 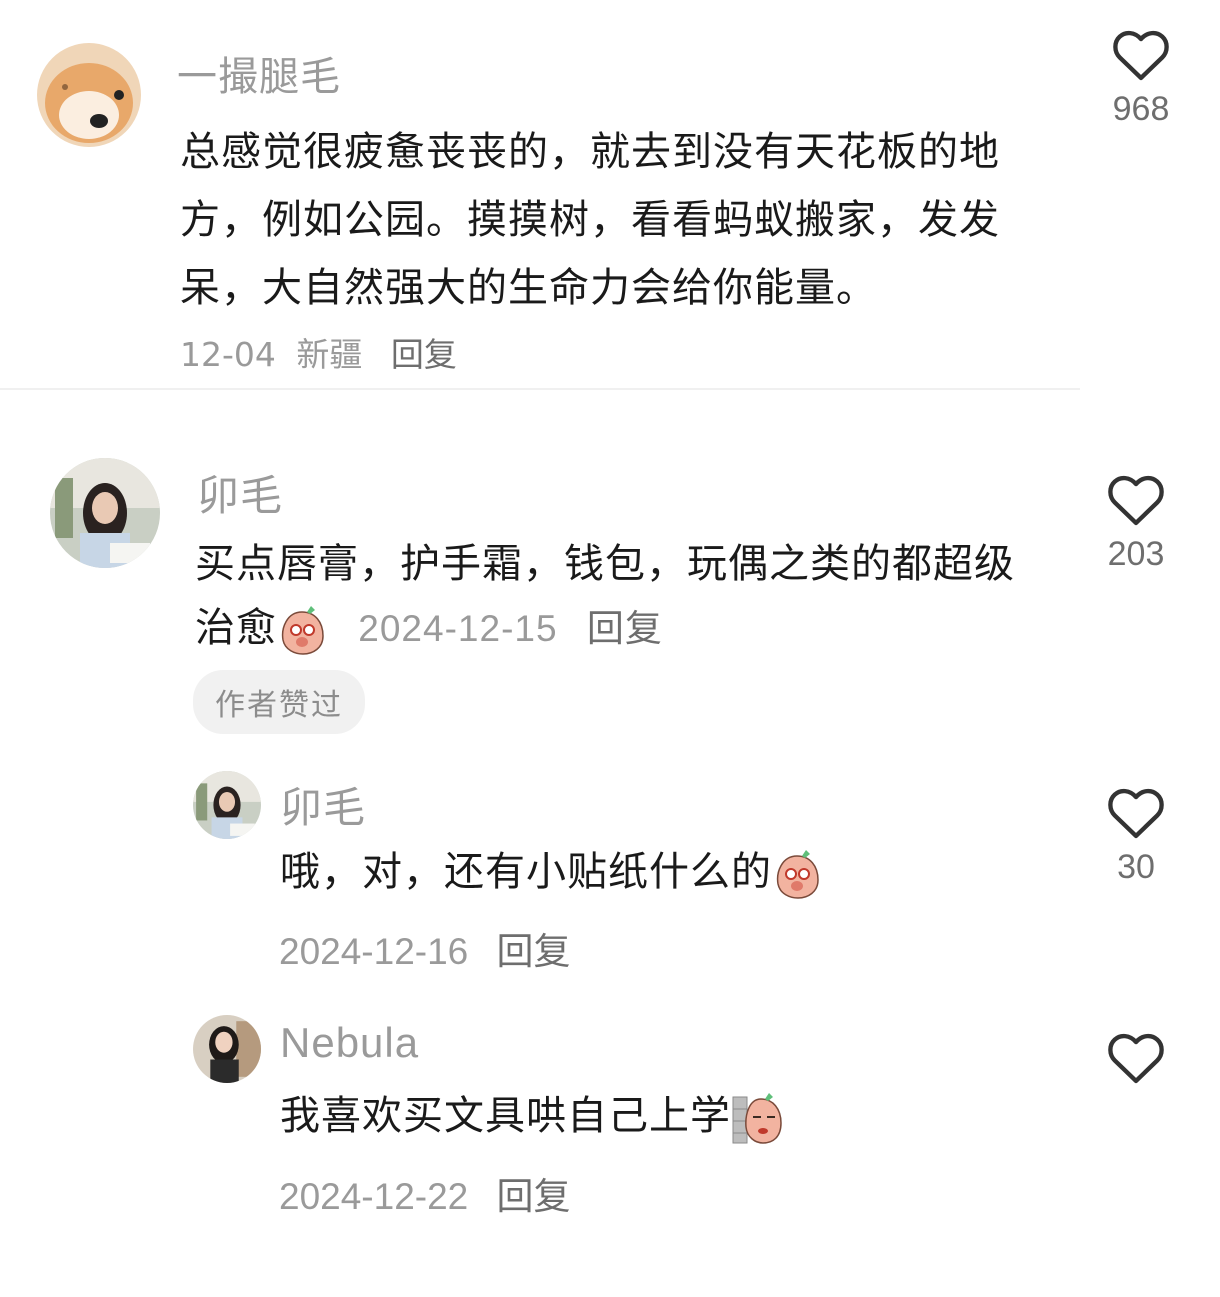 I want to click on comment-text: 哦，对，还有小贴纸什么的, so click(x=660, y=872).